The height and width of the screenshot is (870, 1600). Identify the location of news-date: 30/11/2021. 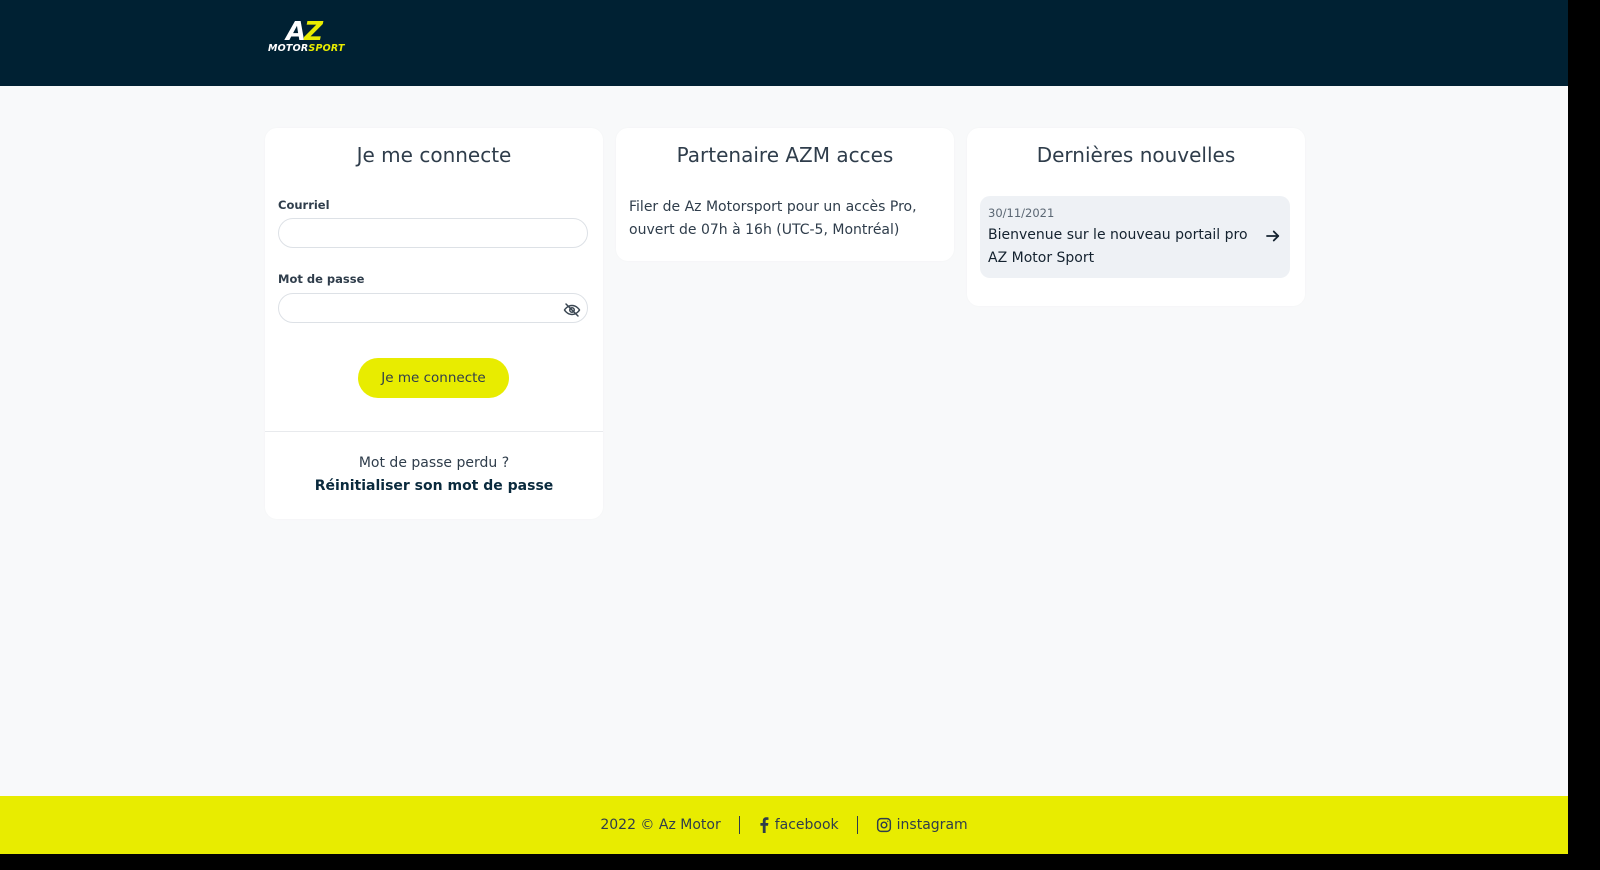
(1021, 213).